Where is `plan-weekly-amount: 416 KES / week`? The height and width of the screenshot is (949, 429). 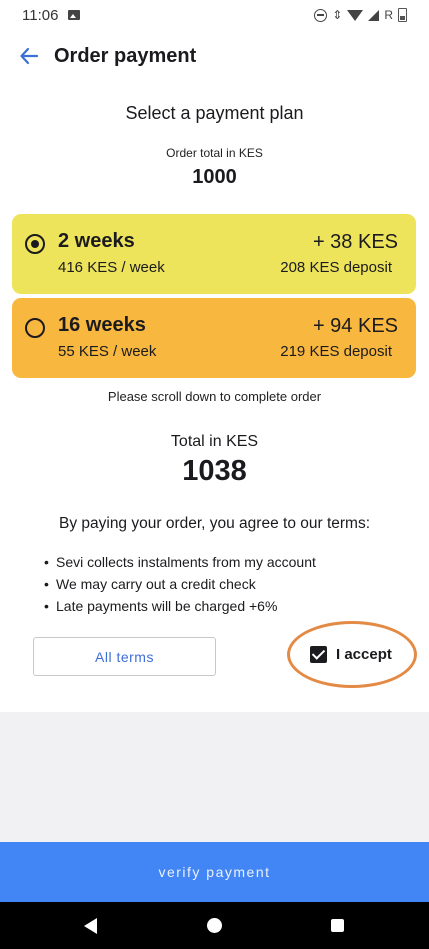
plan-weekly-amount: 416 KES / week is located at coordinates (111, 267).